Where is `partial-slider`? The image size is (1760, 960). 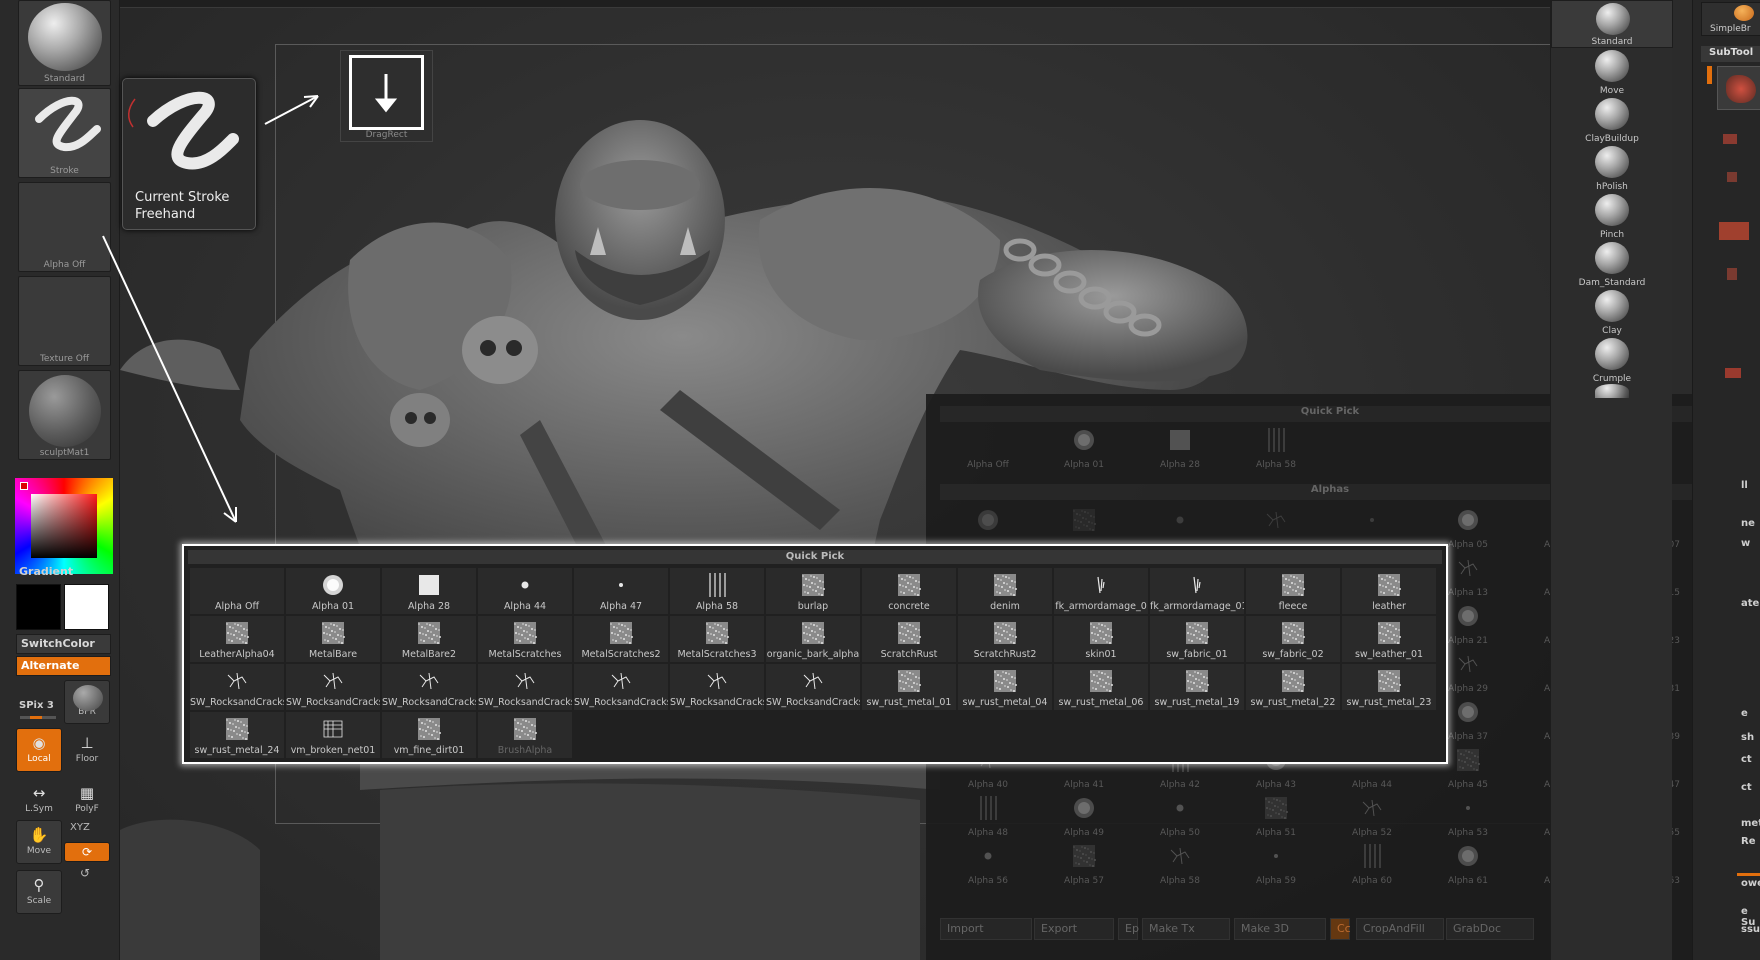 partial-slider is located at coordinates (1748, 874).